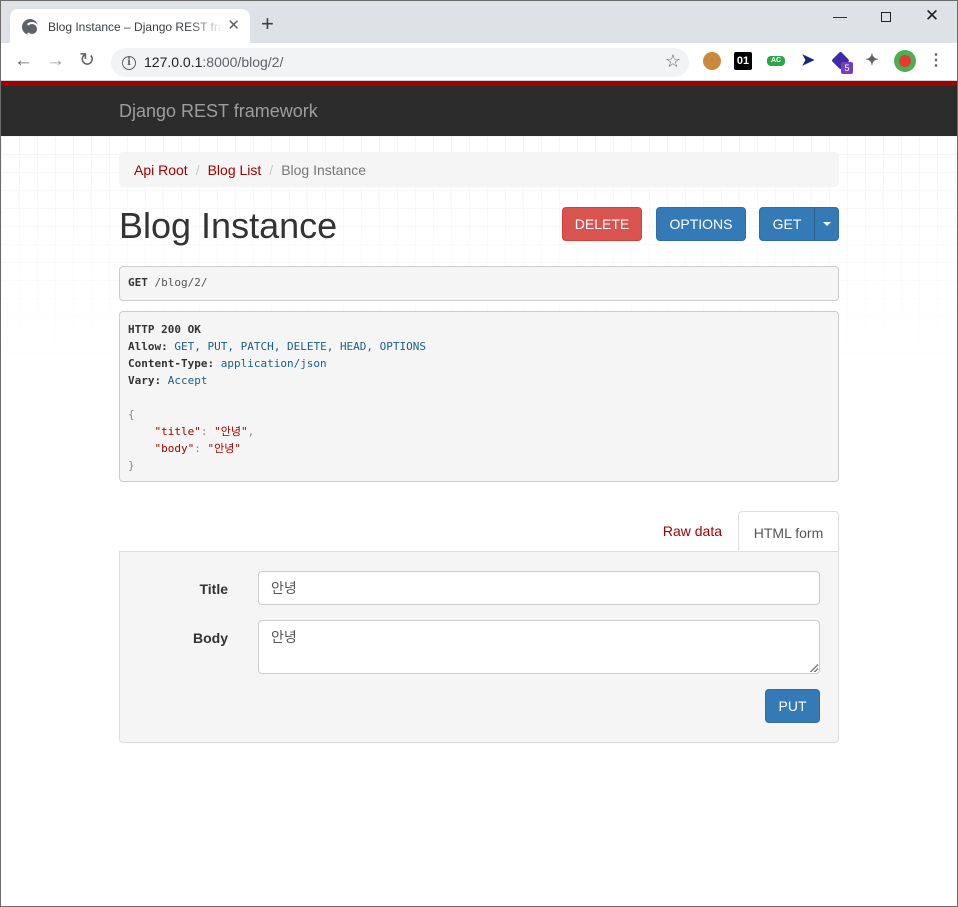  What do you see at coordinates (324, 169) in the screenshot?
I see `breadcrumb-blog-instance: Blog Instance` at bounding box center [324, 169].